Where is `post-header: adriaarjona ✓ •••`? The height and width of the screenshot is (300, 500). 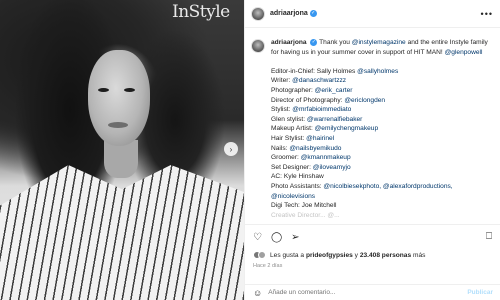 post-header: adriaarjona ✓ ••• is located at coordinates (372, 14).